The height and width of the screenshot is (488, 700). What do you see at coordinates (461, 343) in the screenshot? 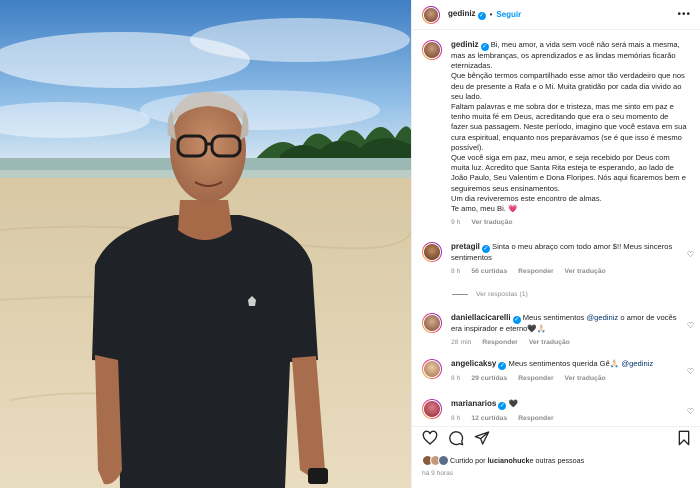
I see `comment-time: 28 min` at bounding box center [461, 343].